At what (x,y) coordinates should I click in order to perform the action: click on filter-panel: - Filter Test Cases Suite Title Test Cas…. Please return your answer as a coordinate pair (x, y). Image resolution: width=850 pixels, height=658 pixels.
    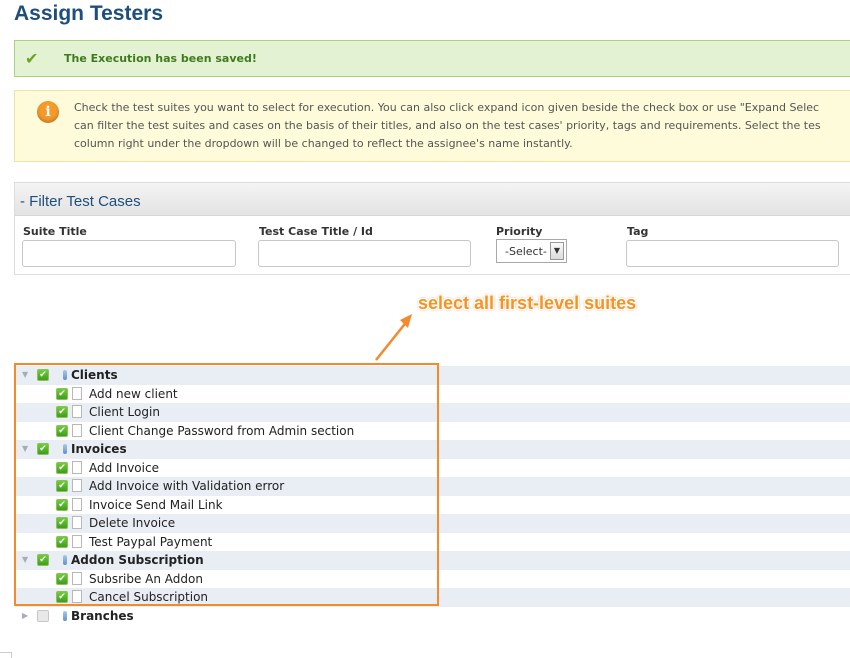
    Looking at the image, I should click on (432, 228).